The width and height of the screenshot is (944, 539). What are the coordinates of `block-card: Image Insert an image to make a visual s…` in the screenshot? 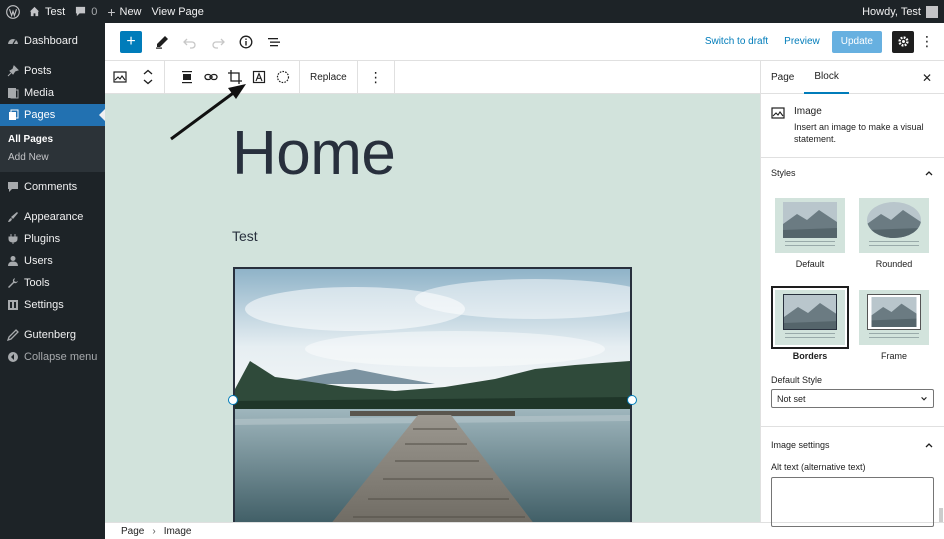 It's located at (852, 126).